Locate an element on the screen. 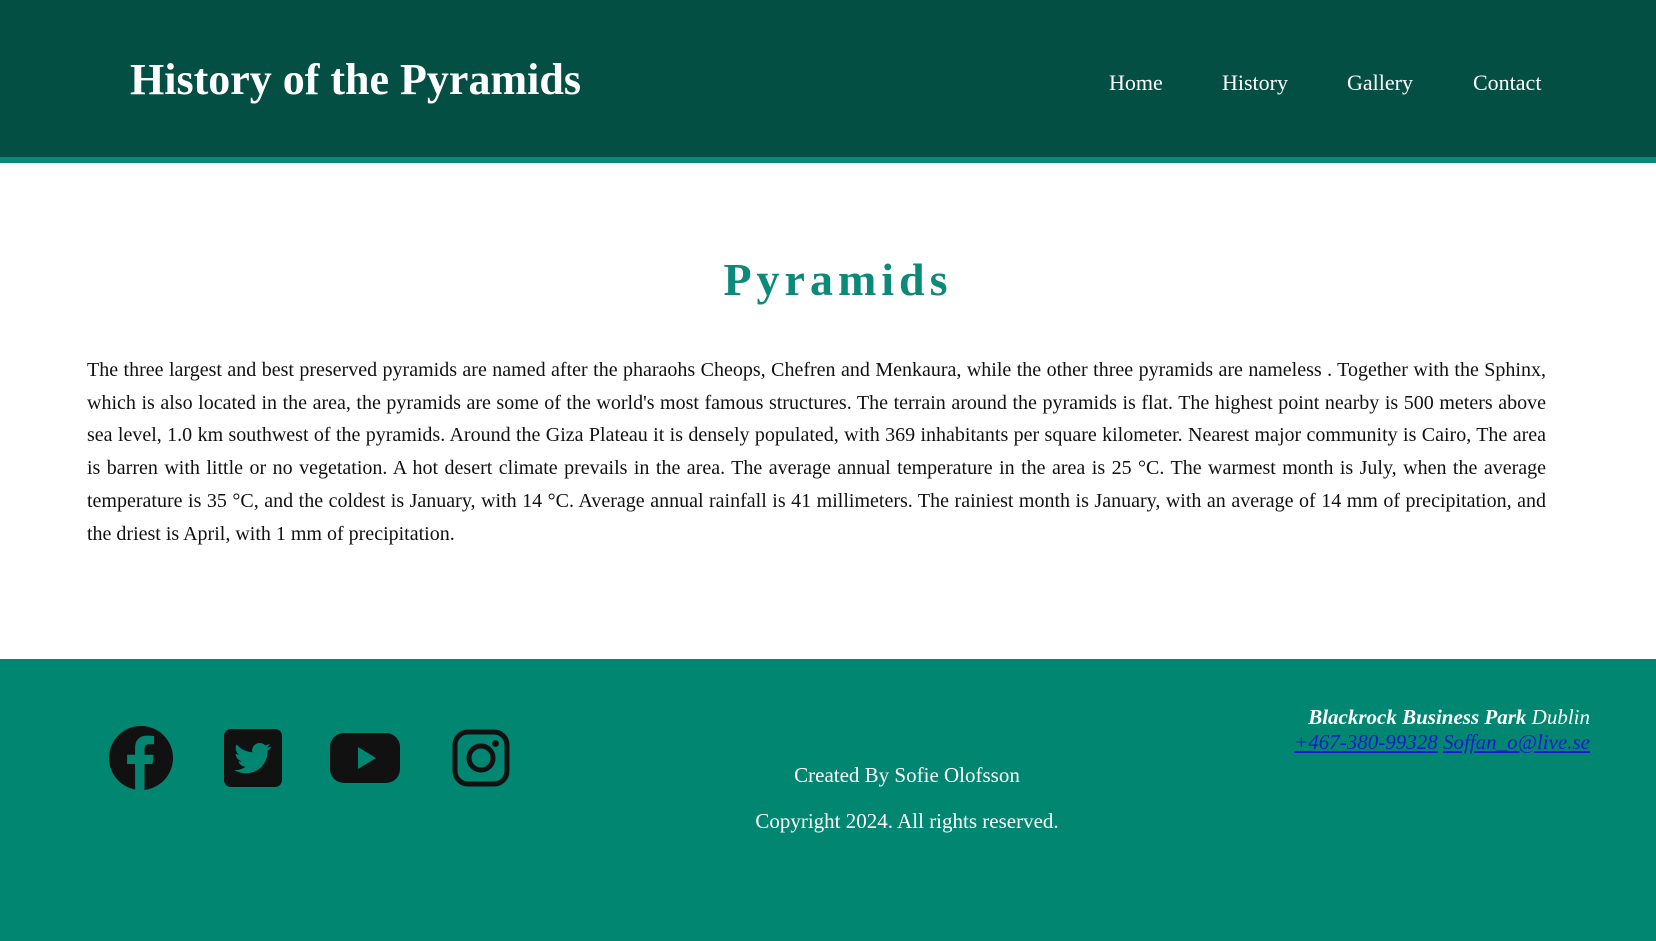 The width and height of the screenshot is (1656, 941). copyright-text: Copyright 2024. All rights reserved. is located at coordinates (907, 821).